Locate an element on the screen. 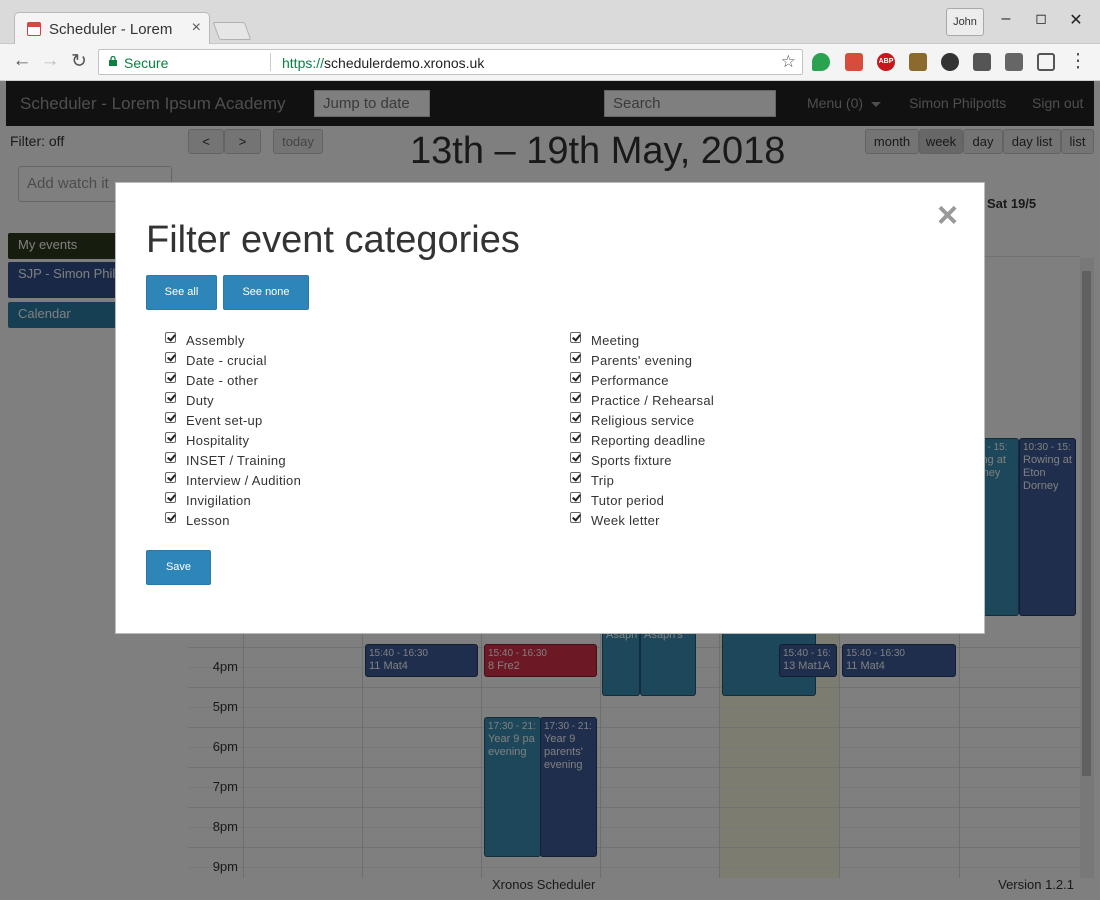  calendar-favicon-icon is located at coordinates (34, 29).